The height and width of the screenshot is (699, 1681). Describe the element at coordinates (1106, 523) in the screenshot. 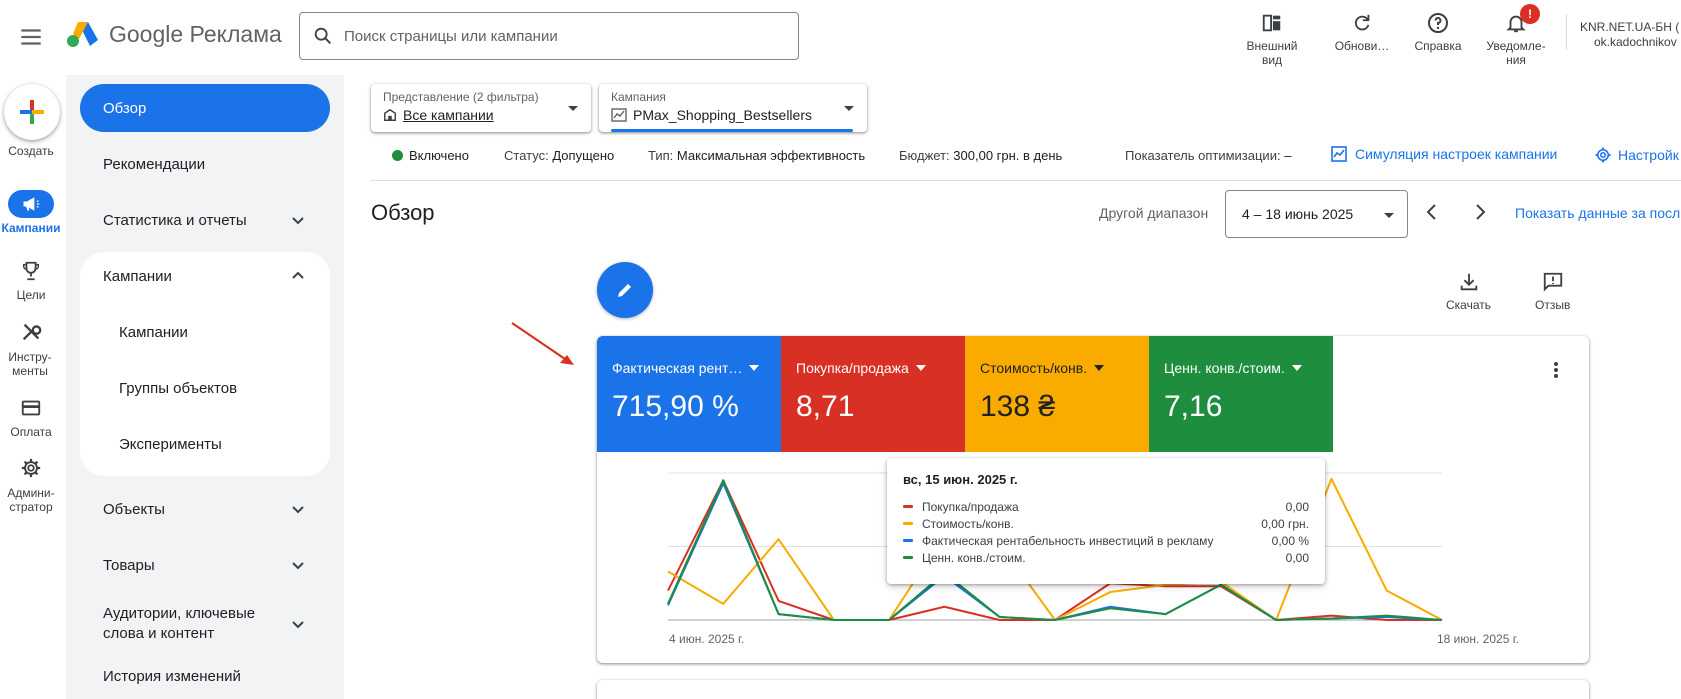

I see `tooltip-row: Стоимость/конв. 0,00 грн.` at that location.